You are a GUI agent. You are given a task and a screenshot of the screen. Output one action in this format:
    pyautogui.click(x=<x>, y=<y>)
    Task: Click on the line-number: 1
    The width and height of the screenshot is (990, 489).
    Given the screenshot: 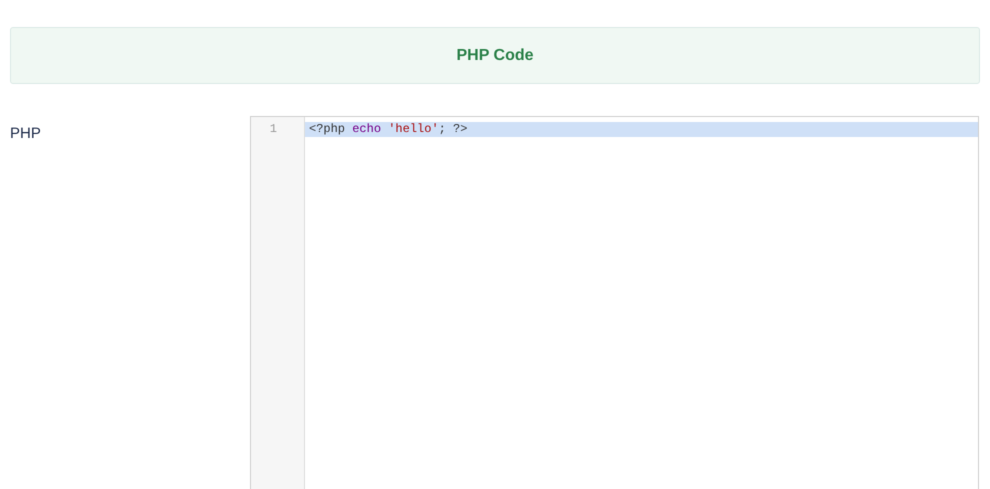 What is the action you would take?
    pyautogui.click(x=273, y=129)
    